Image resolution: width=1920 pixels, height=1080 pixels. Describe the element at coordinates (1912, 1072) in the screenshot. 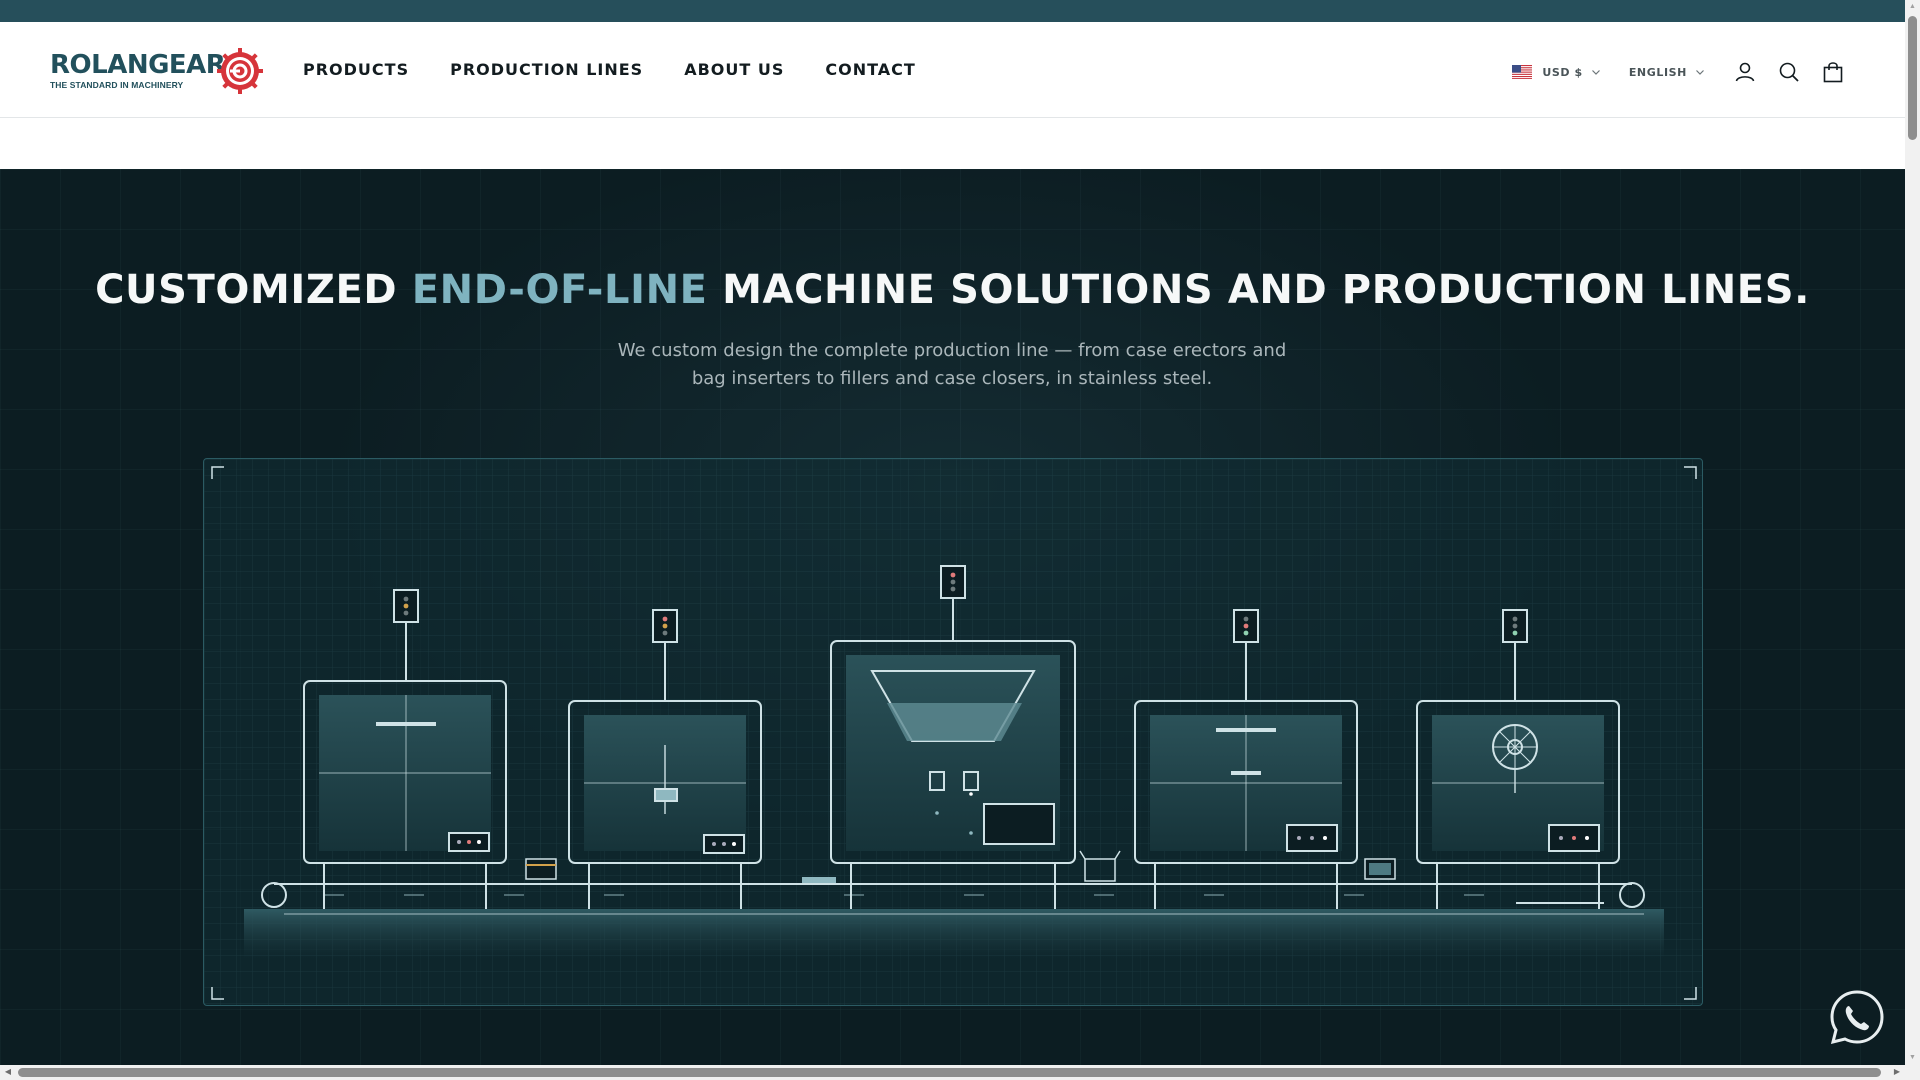

I see `scrollbar-corner` at that location.